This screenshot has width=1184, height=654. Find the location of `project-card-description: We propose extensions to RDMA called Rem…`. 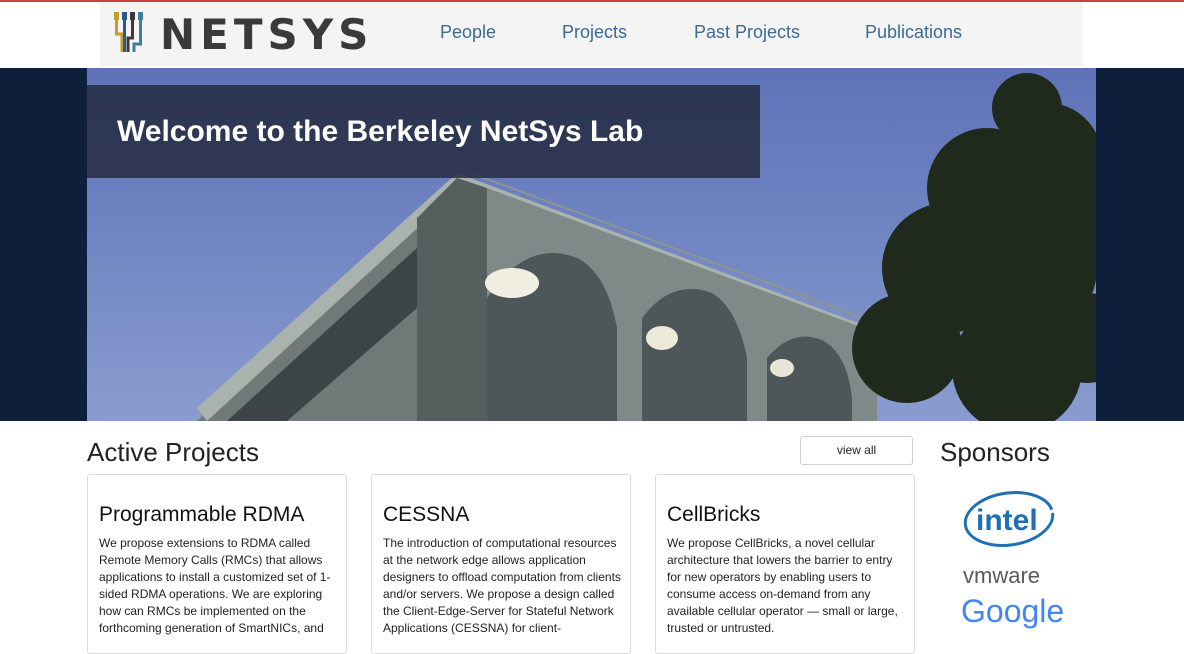

project-card-description: We propose extensions to RDMA called Rem… is located at coordinates (215, 585).